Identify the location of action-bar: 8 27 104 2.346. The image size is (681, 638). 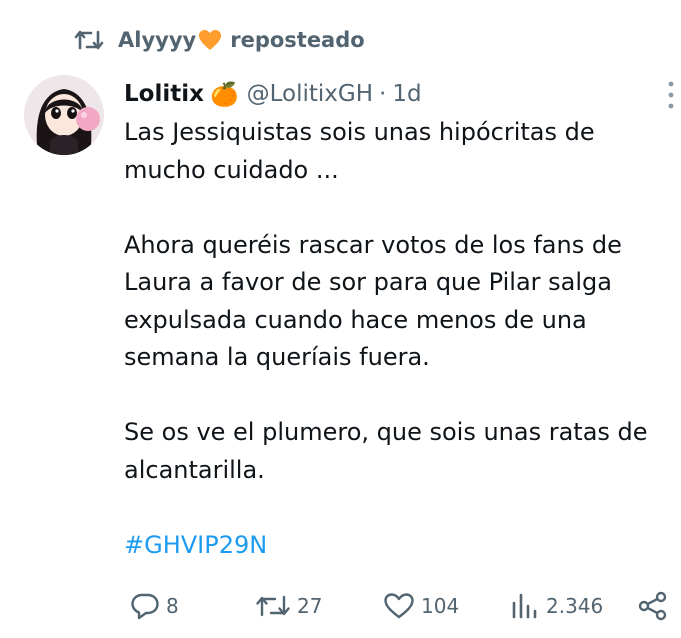
(396, 606).